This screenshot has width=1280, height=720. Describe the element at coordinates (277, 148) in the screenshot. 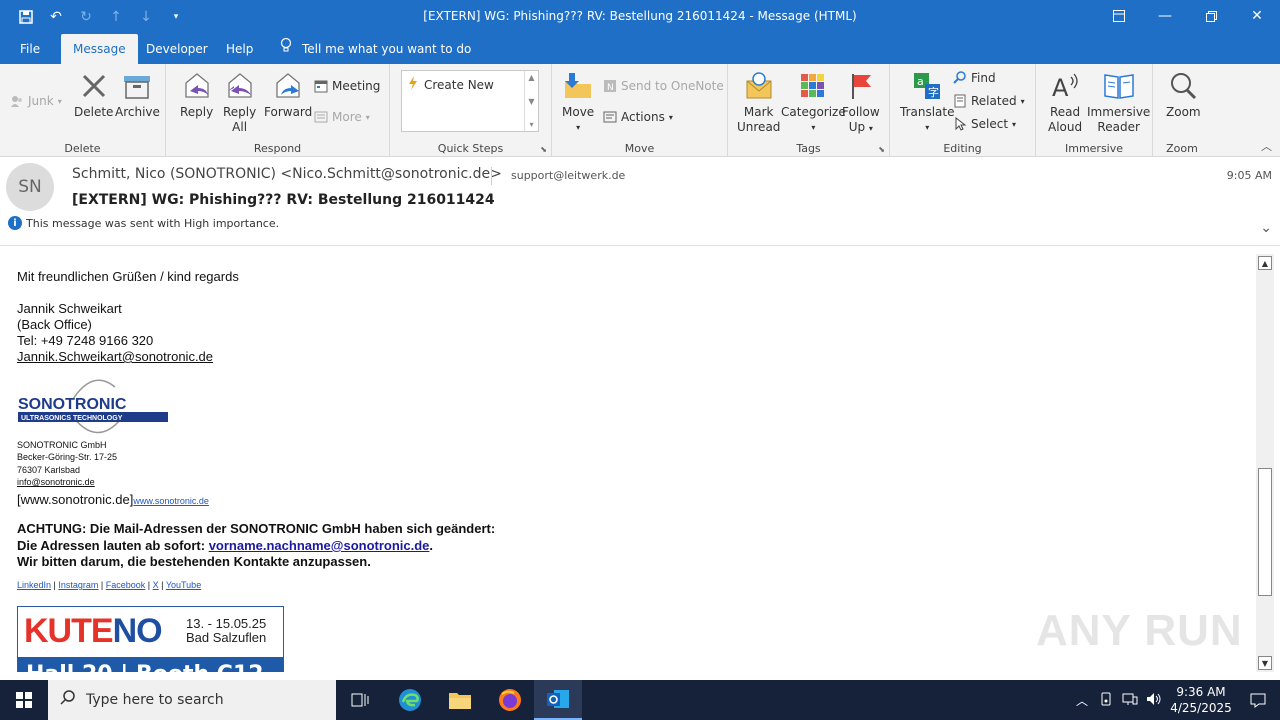

I see `respond-group-label: Respond` at that location.